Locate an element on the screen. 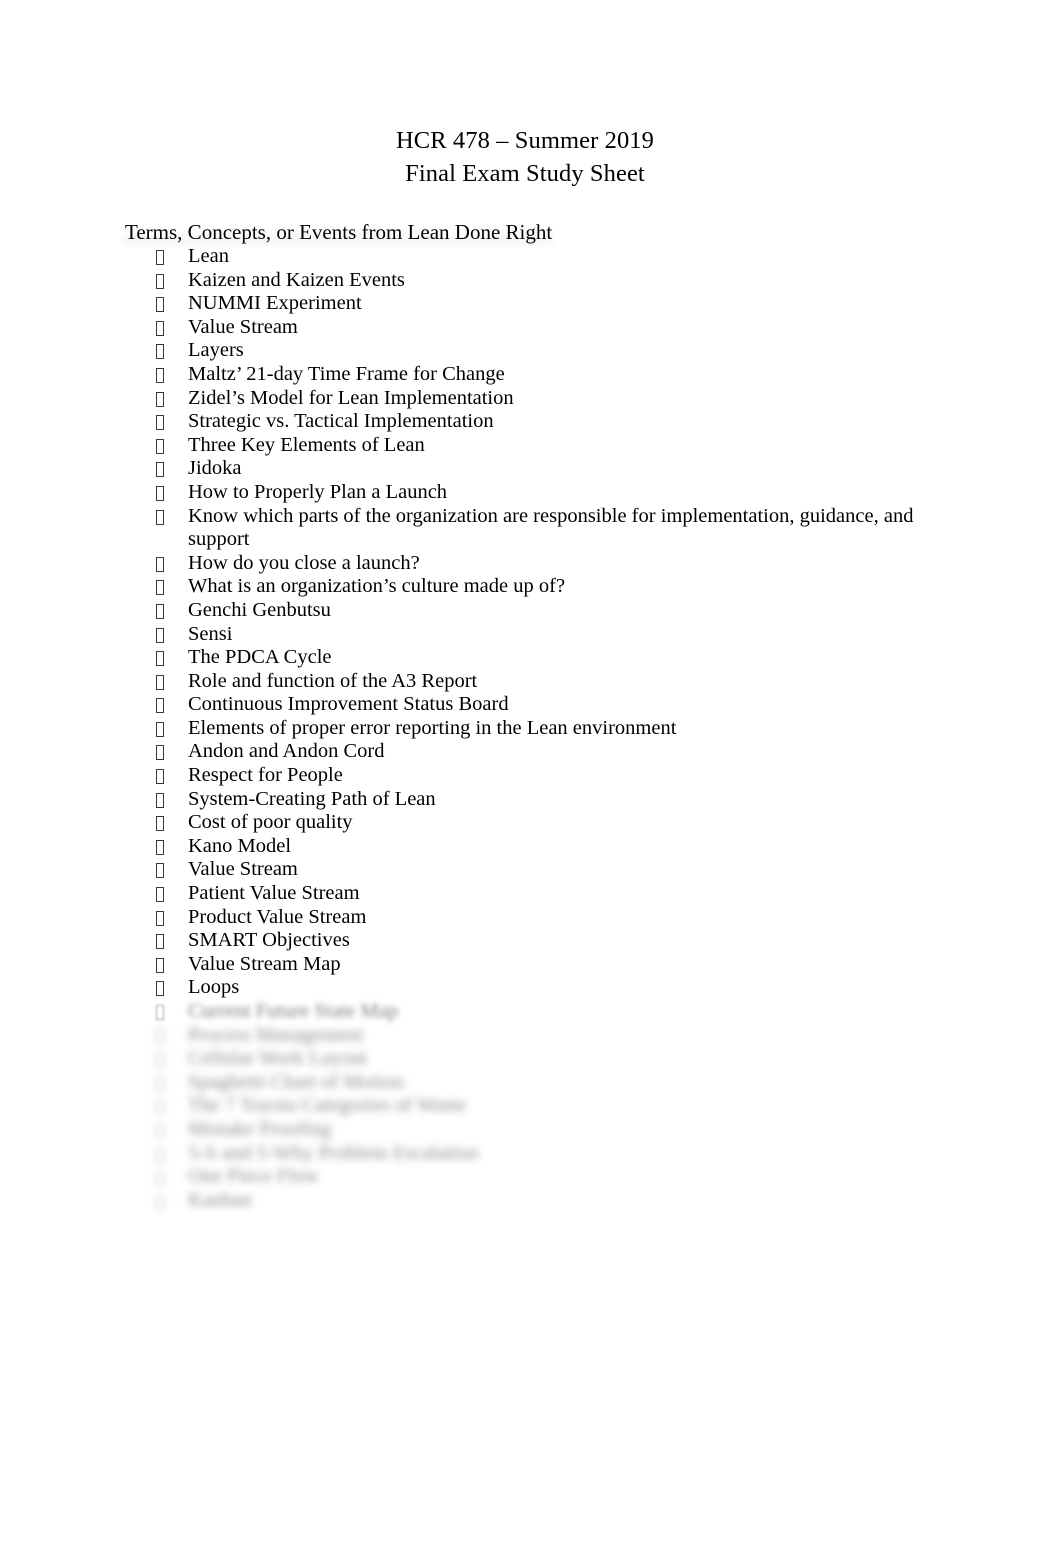 The image size is (1062, 1561). list-item-label: NUMMI Experiment is located at coordinates (275, 303).